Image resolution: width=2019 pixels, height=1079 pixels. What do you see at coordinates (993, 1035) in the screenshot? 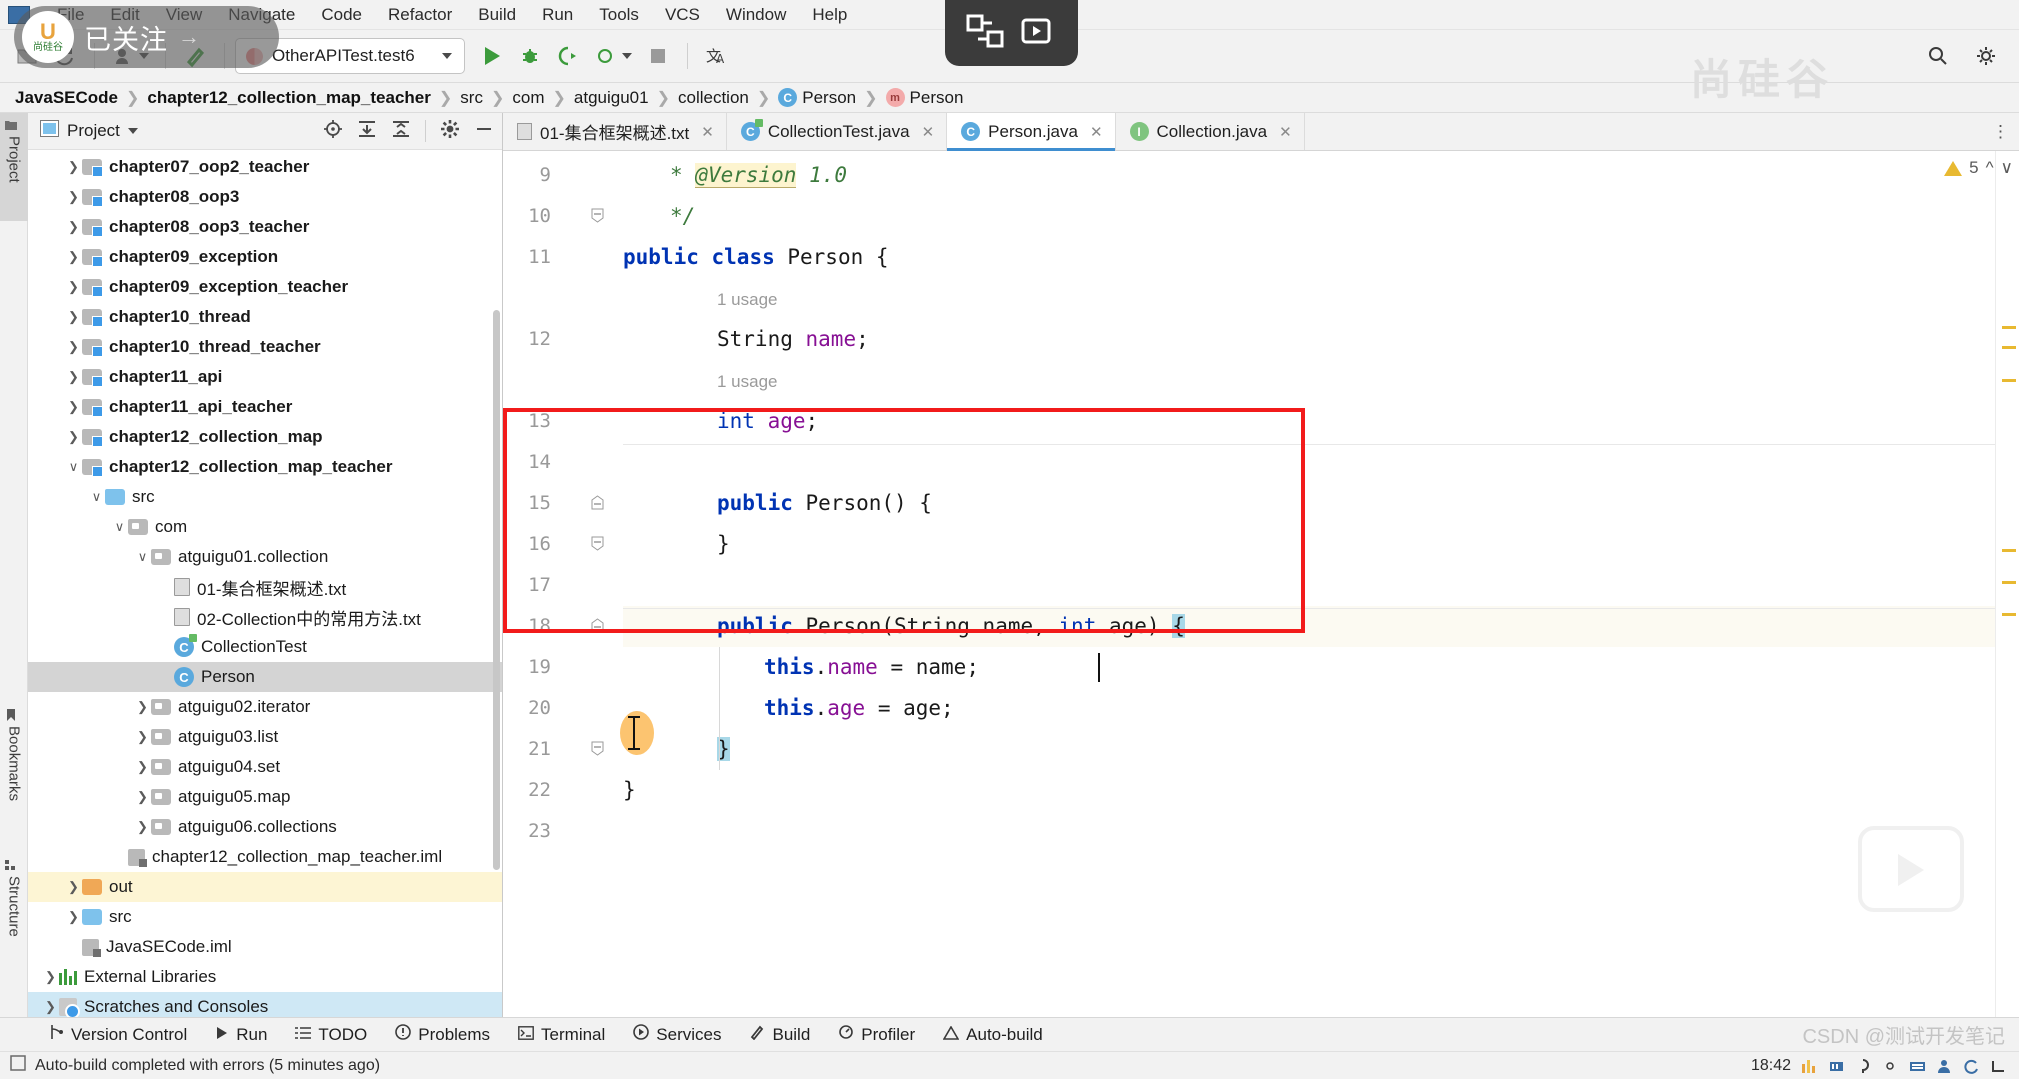
I see `tool-window-button-auto-build: Auto-build` at bounding box center [993, 1035].